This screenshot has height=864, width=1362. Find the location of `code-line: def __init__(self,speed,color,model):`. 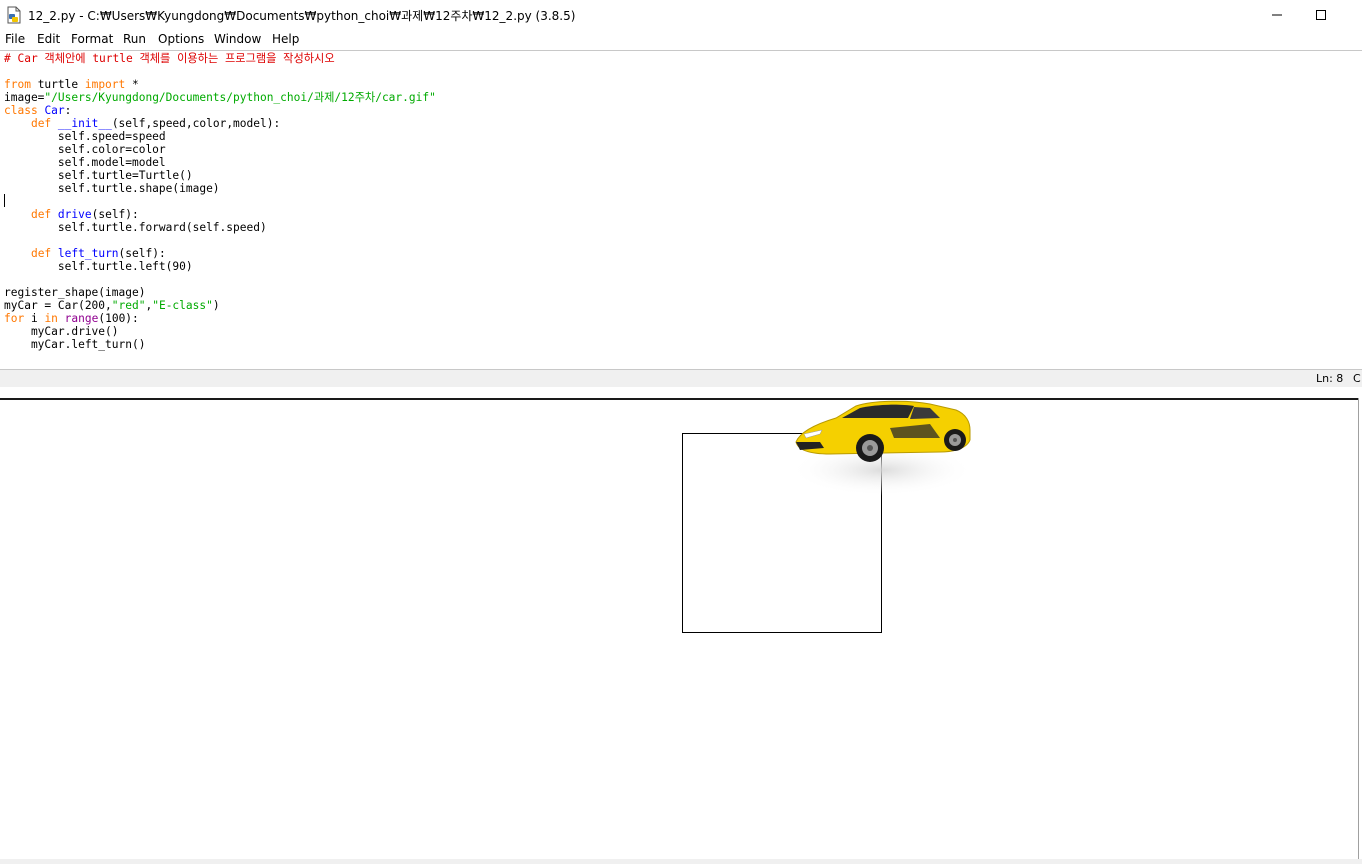

code-line: def __init__(self,speed,color,model): is located at coordinates (155, 123).